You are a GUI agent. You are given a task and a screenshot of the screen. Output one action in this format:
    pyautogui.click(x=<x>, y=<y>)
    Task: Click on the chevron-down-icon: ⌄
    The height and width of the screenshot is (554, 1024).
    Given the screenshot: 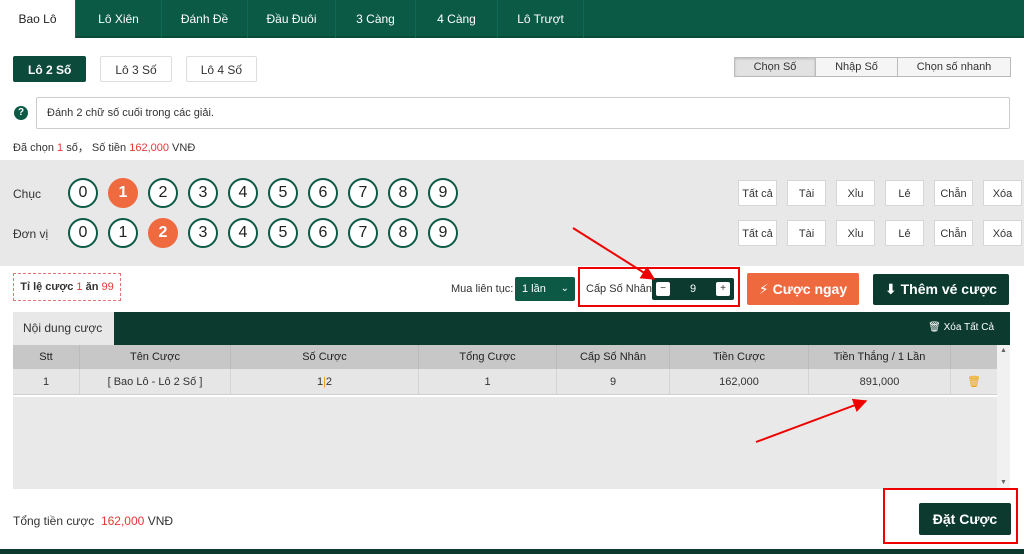 What is the action you would take?
    pyautogui.click(x=564, y=288)
    